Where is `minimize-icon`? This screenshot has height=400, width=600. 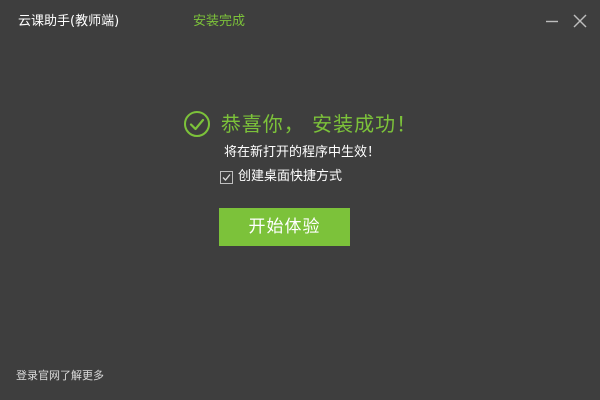
minimize-icon is located at coordinates (552, 21).